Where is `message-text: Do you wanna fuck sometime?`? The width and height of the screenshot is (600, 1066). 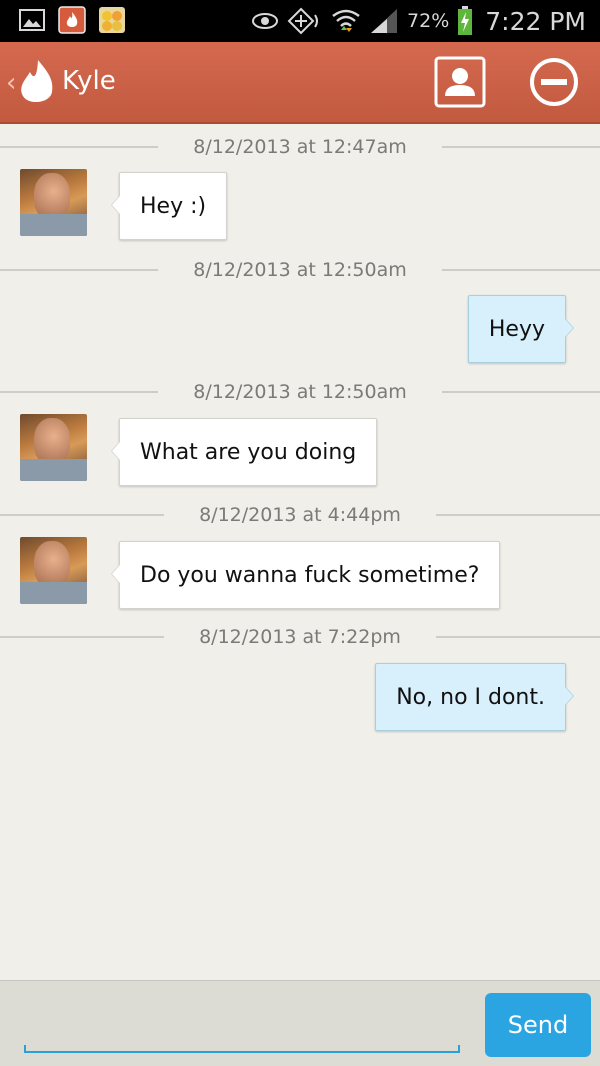
message-text: Do you wanna fuck sometime? is located at coordinates (310, 575).